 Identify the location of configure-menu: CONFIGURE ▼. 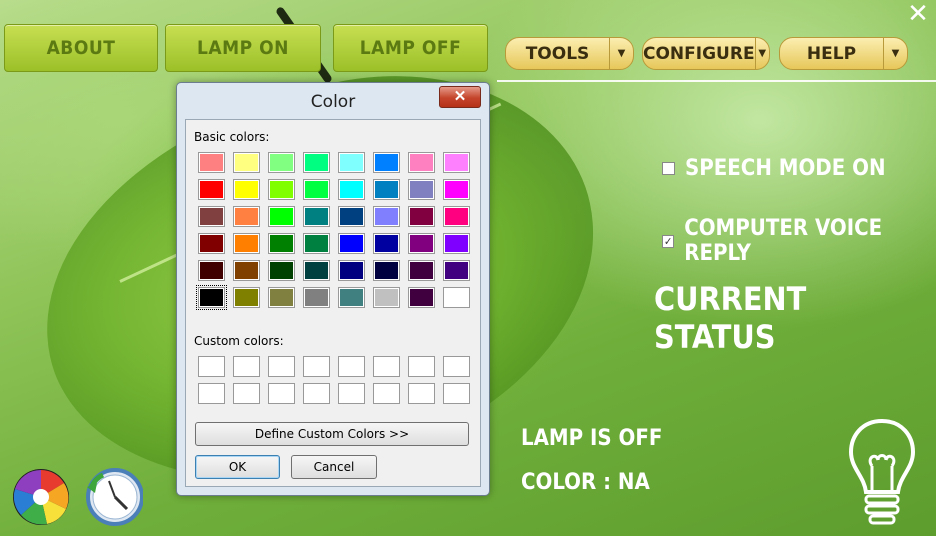
(706, 53).